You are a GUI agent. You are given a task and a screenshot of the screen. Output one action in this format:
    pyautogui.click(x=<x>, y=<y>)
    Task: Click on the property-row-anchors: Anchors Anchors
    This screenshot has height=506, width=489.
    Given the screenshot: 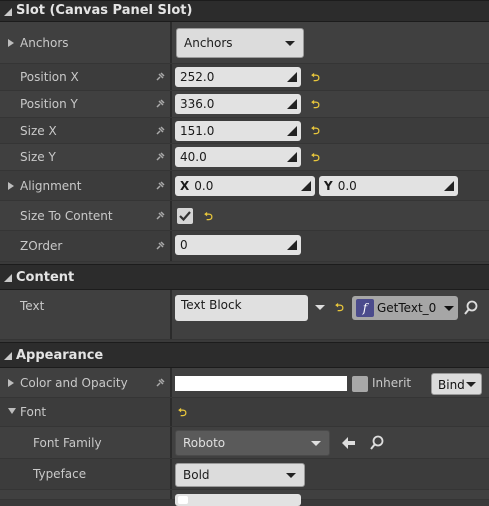 What is the action you would take?
    pyautogui.click(x=244, y=43)
    